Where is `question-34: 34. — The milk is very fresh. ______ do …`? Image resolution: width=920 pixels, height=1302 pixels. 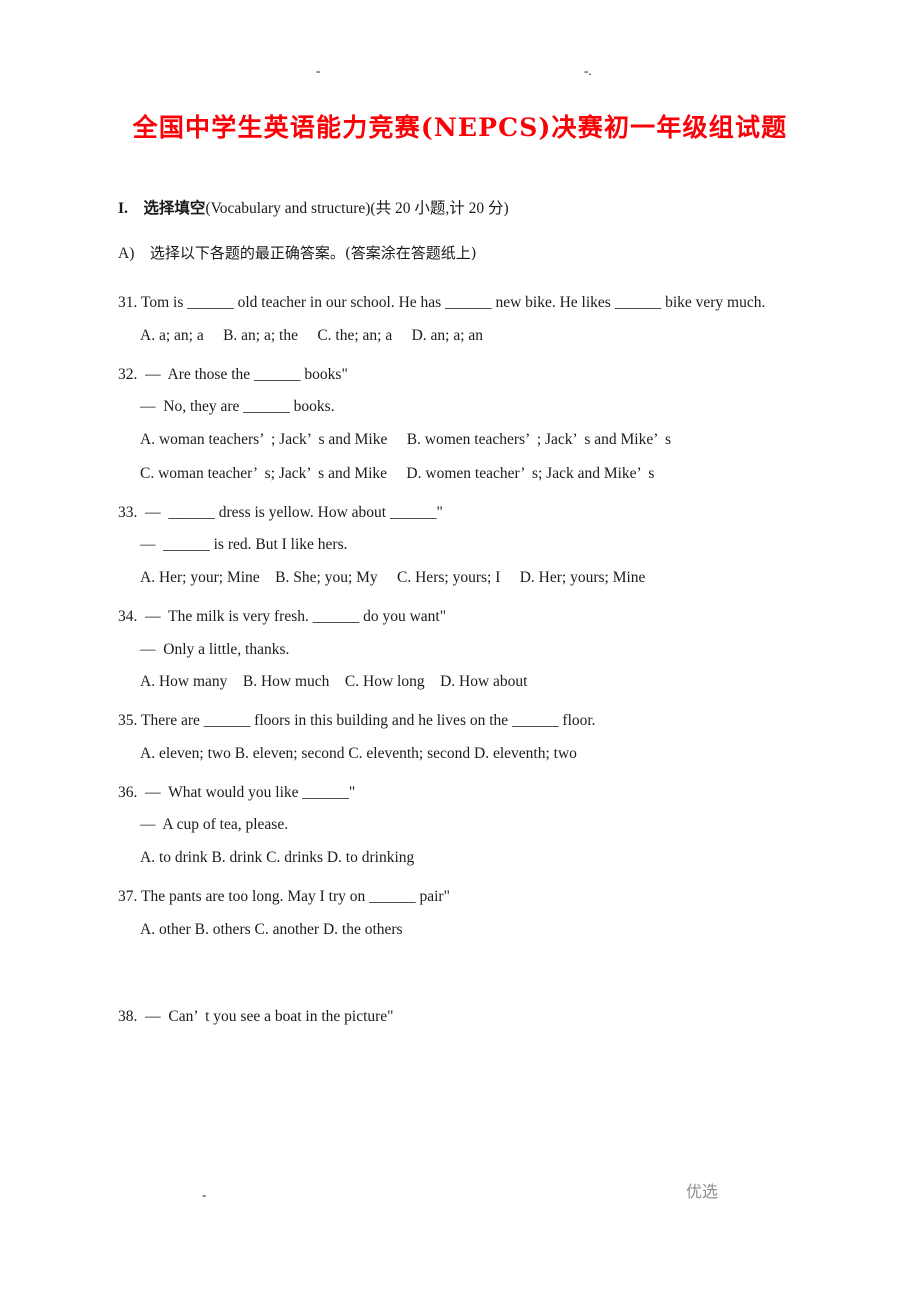
question-34: 34. — The milk is very fresh. ______ do … is located at coordinates (463, 650).